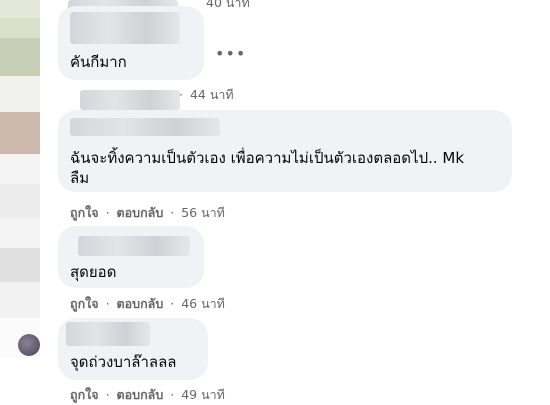  Describe the element at coordinates (212, 94) in the screenshot. I see `comment-time: 44 นาที` at that location.